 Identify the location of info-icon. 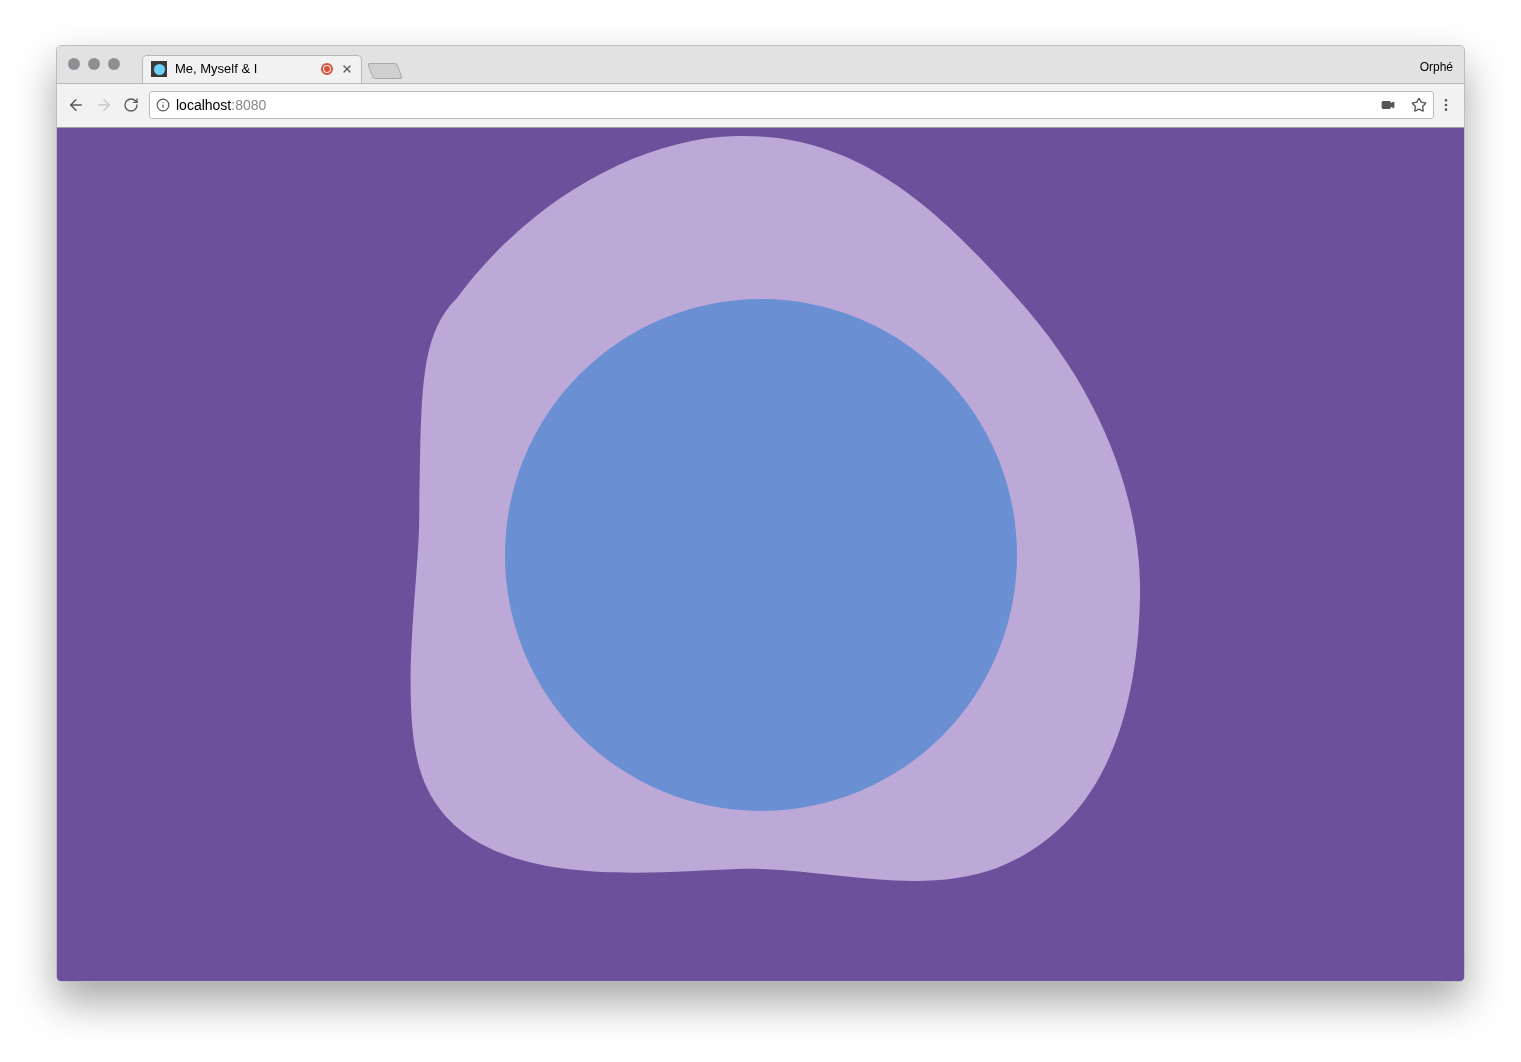
(163, 105).